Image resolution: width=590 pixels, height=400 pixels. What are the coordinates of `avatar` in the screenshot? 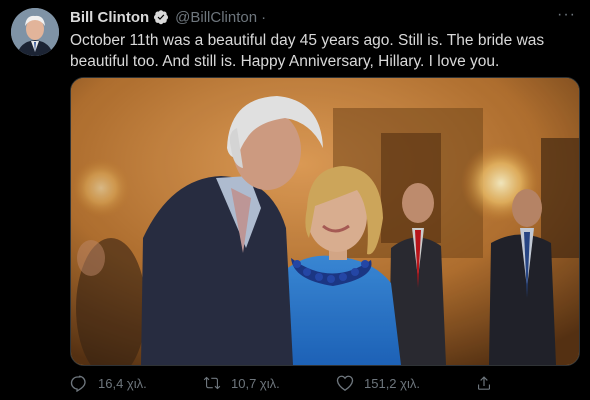 It's located at (35, 32).